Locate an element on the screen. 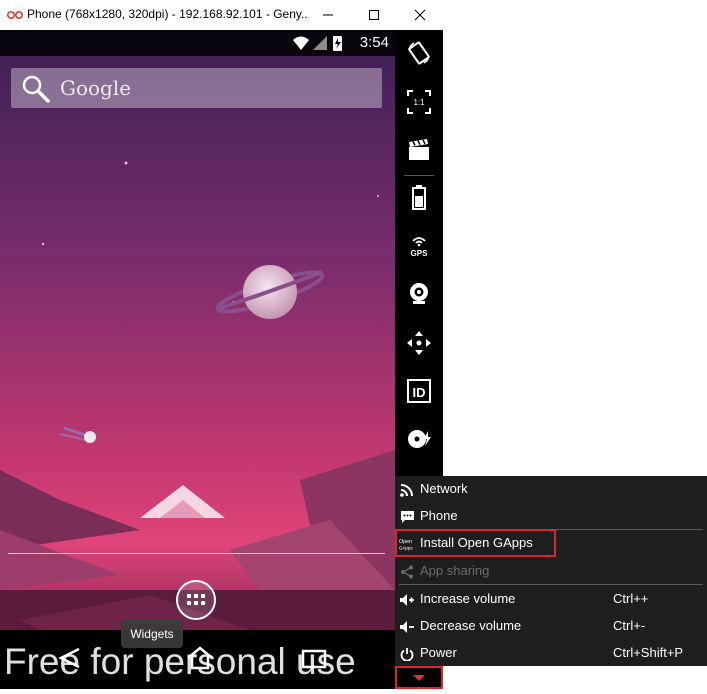 The width and height of the screenshot is (707, 694). minimize-button is located at coordinates (328, 15).